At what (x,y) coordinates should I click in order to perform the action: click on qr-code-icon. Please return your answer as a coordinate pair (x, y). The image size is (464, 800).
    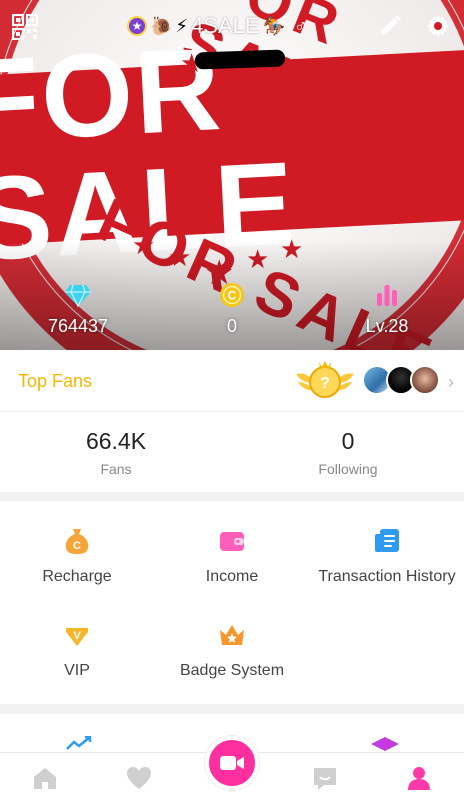
    Looking at the image, I should click on (25, 27).